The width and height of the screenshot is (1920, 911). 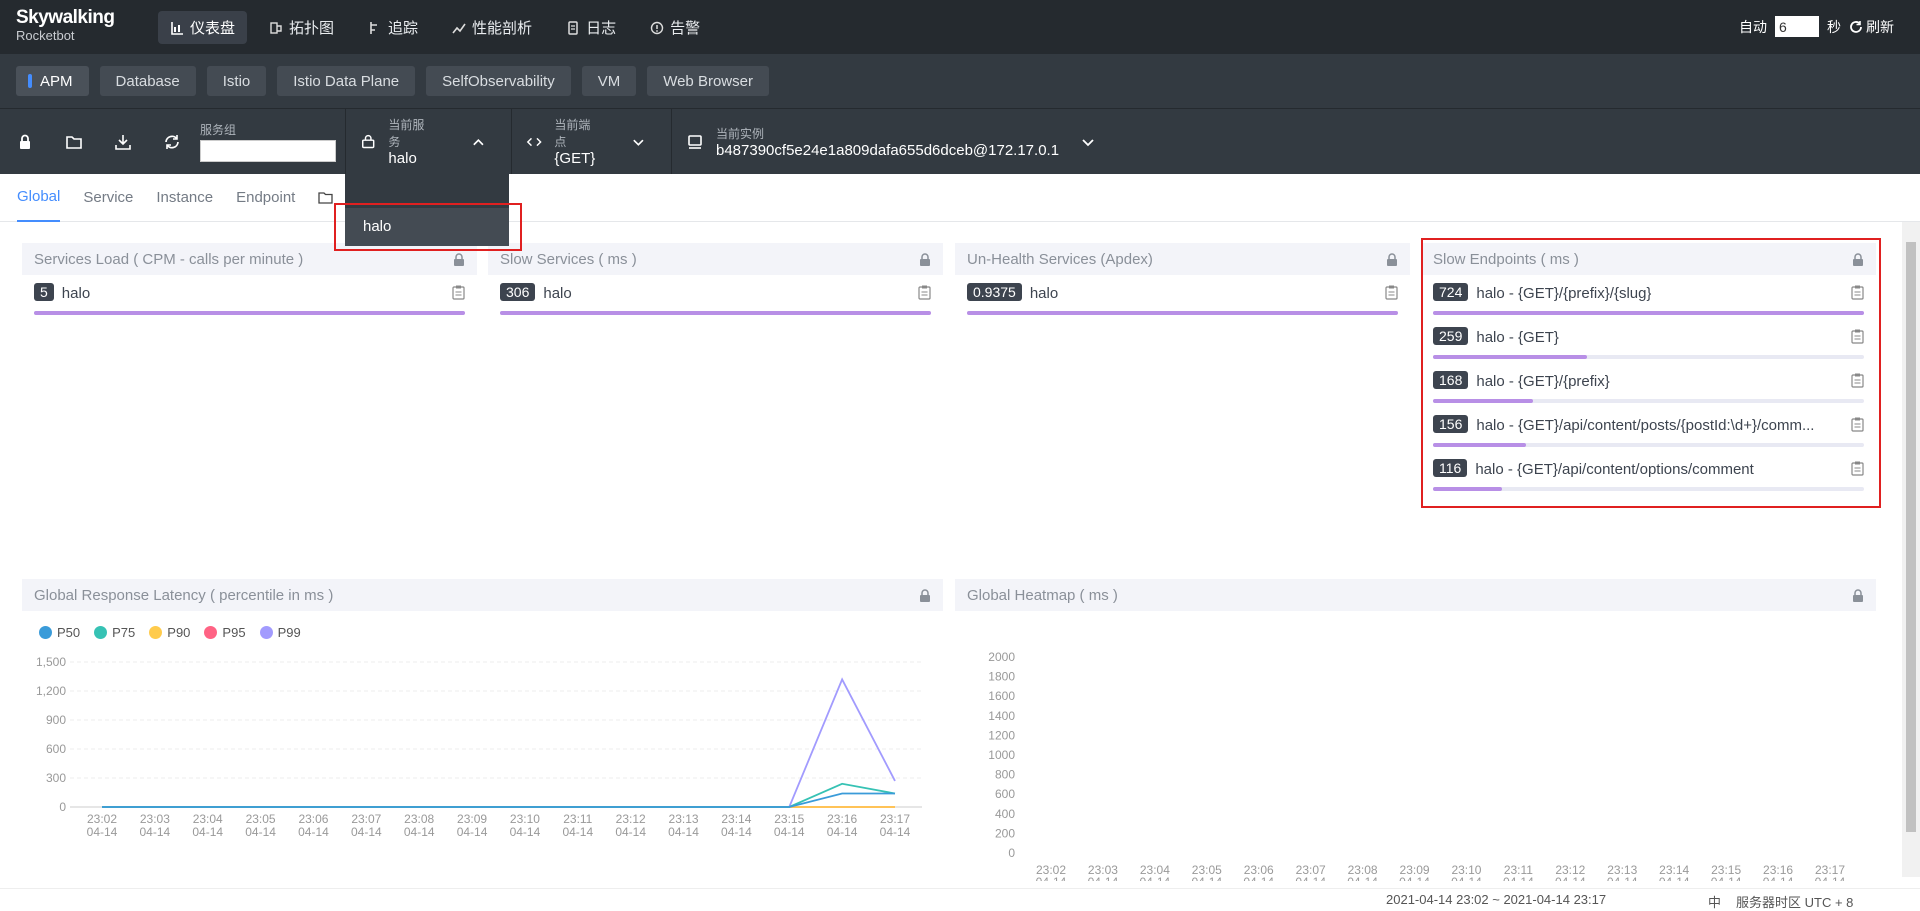 I want to click on nav-alarm: 告警, so click(x=675, y=27).